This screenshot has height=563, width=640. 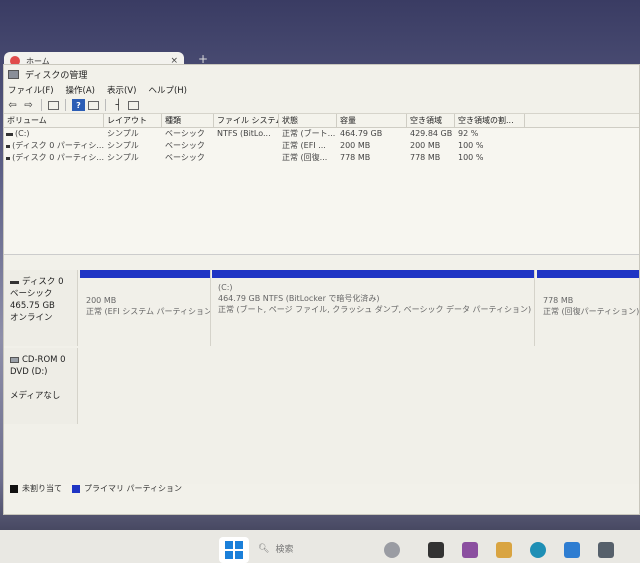 What do you see at coordinates (468, 133) in the screenshot?
I see `free-percent-cell: 92 %` at bounding box center [468, 133].